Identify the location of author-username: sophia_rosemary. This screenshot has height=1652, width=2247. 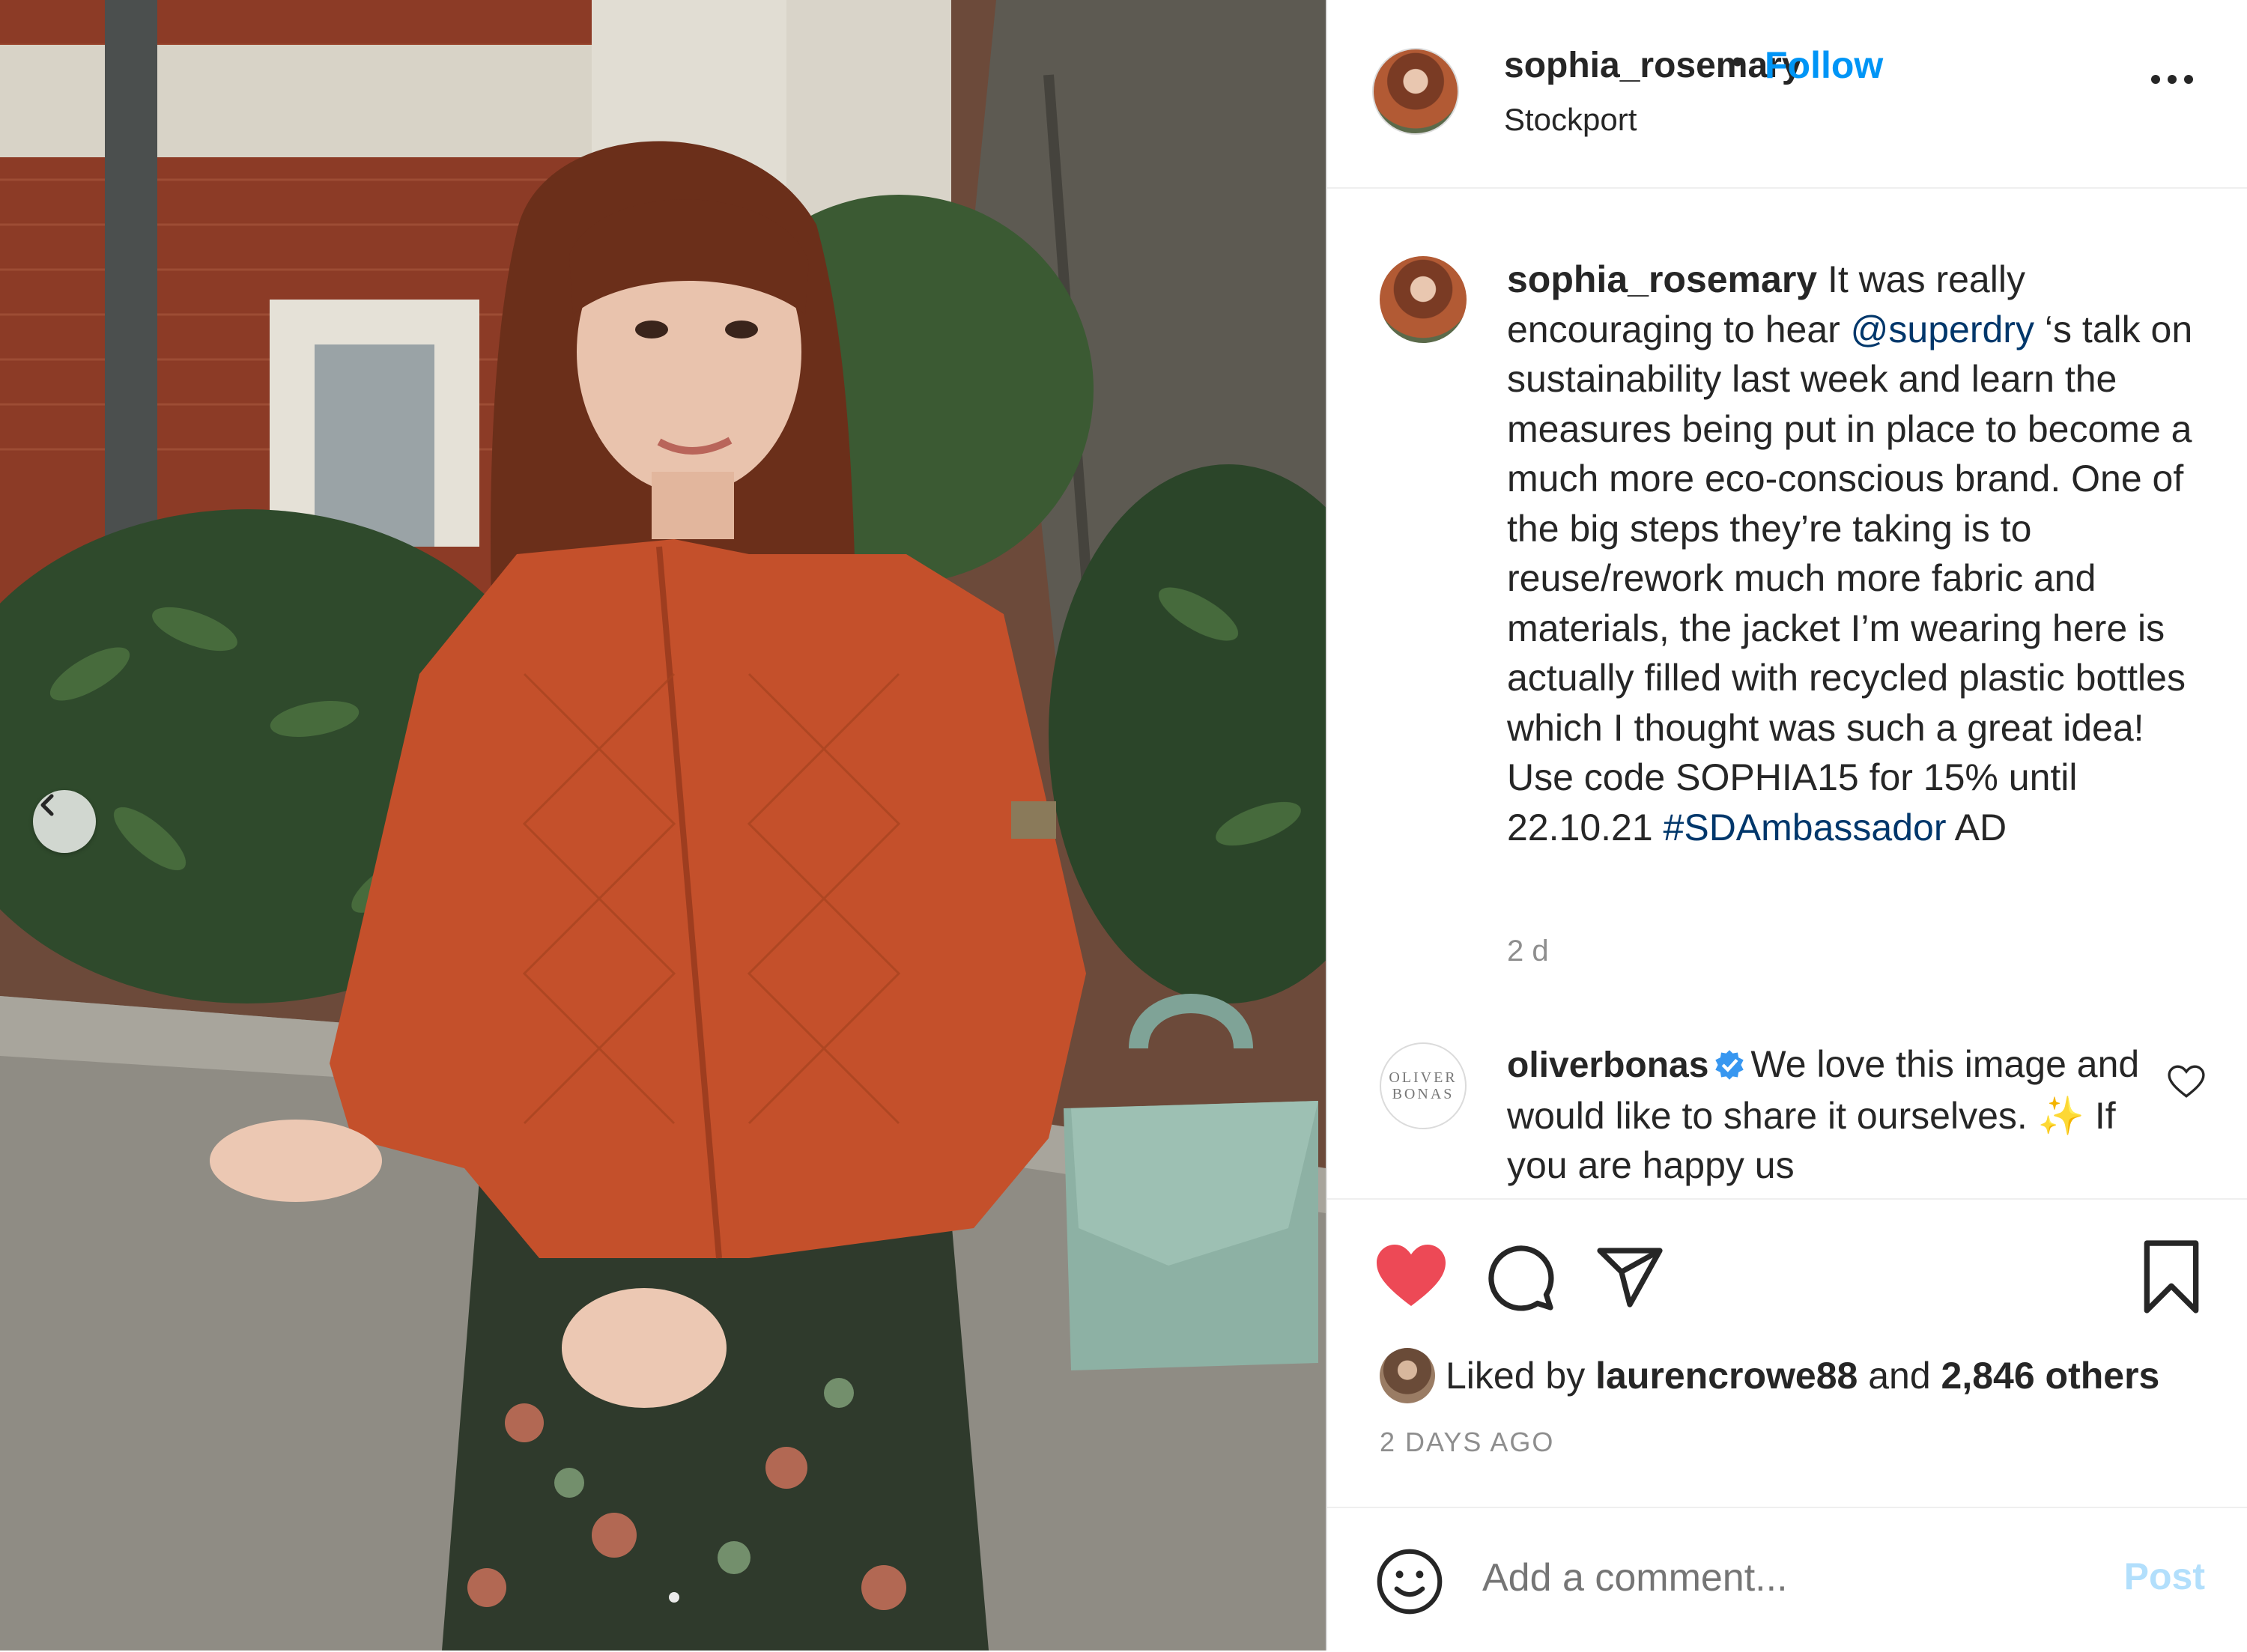
(1653, 65).